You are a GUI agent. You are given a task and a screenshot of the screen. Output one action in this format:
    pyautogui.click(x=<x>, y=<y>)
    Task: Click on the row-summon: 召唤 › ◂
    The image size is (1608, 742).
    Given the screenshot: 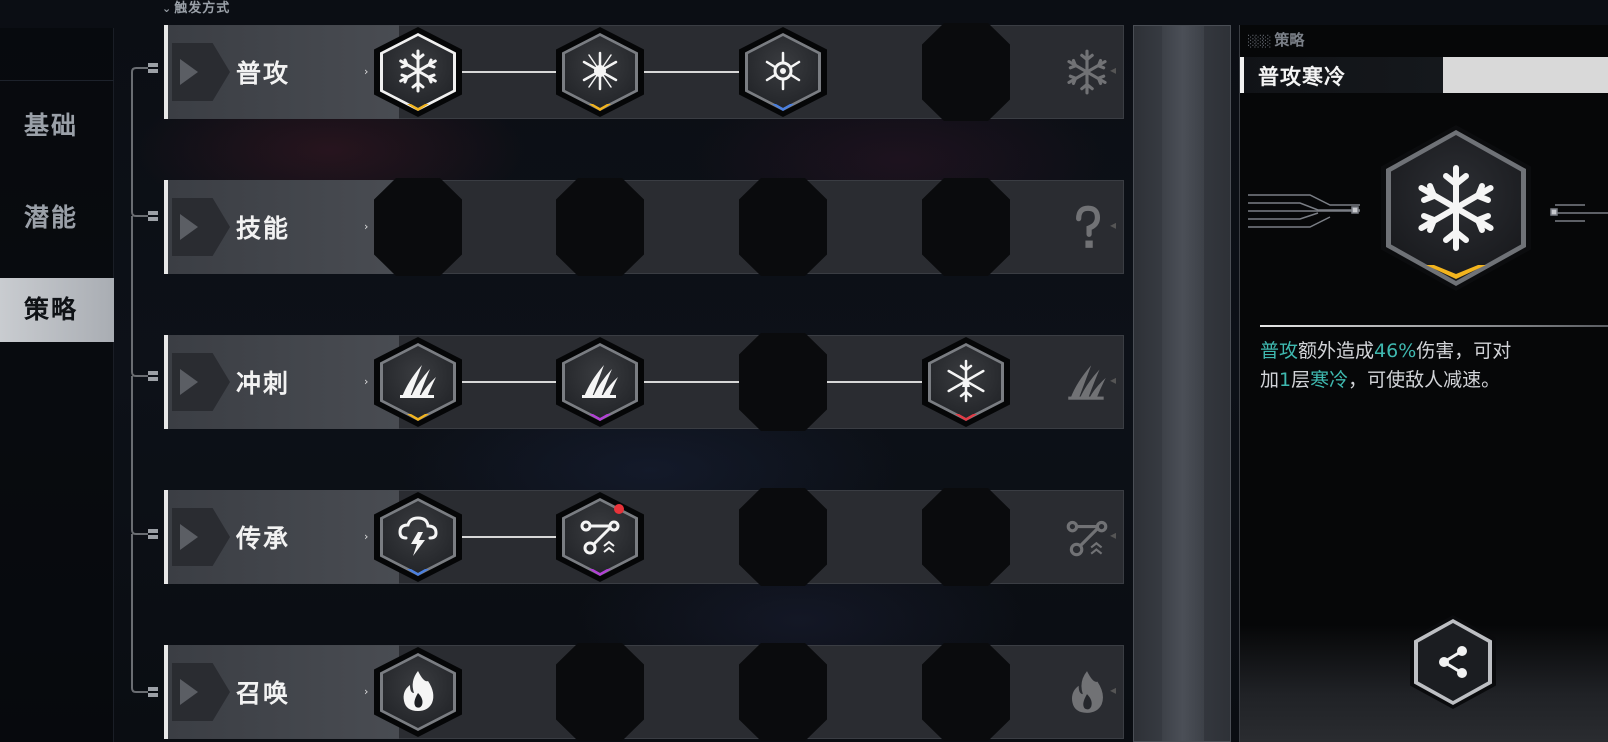 What is the action you would take?
    pyautogui.click(x=644, y=692)
    